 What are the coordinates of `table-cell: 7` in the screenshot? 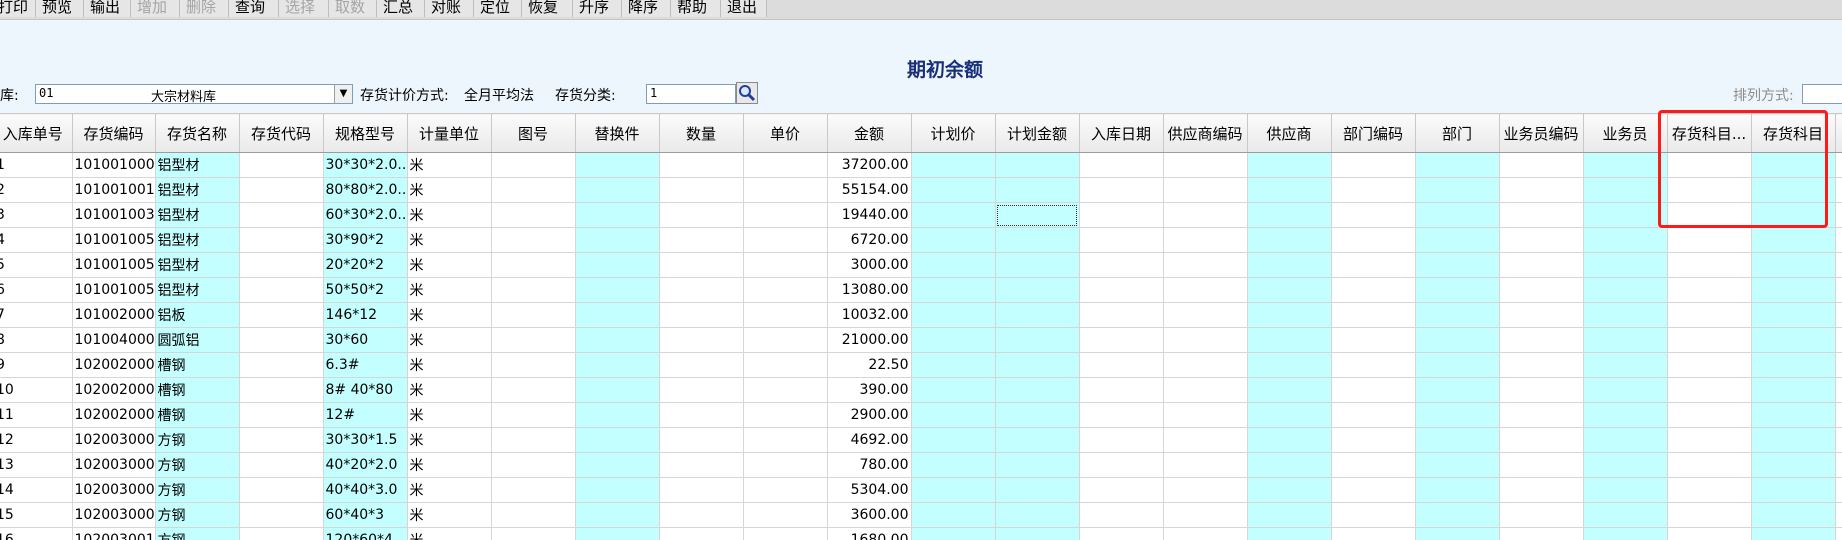 It's located at (36, 315).